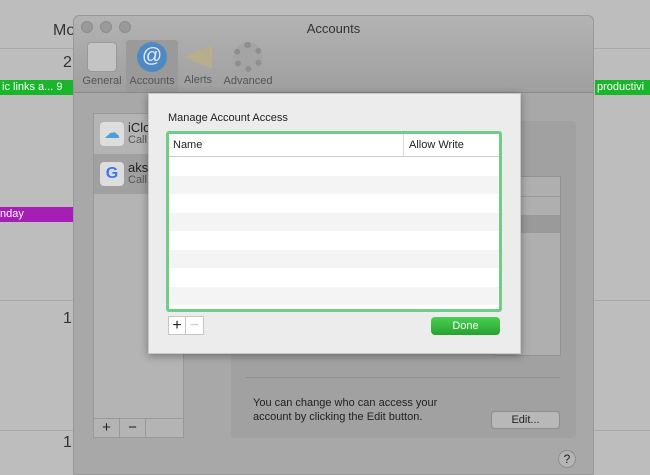 Image resolution: width=650 pixels, height=475 pixels. I want to click on gear-icon, so click(248, 57).